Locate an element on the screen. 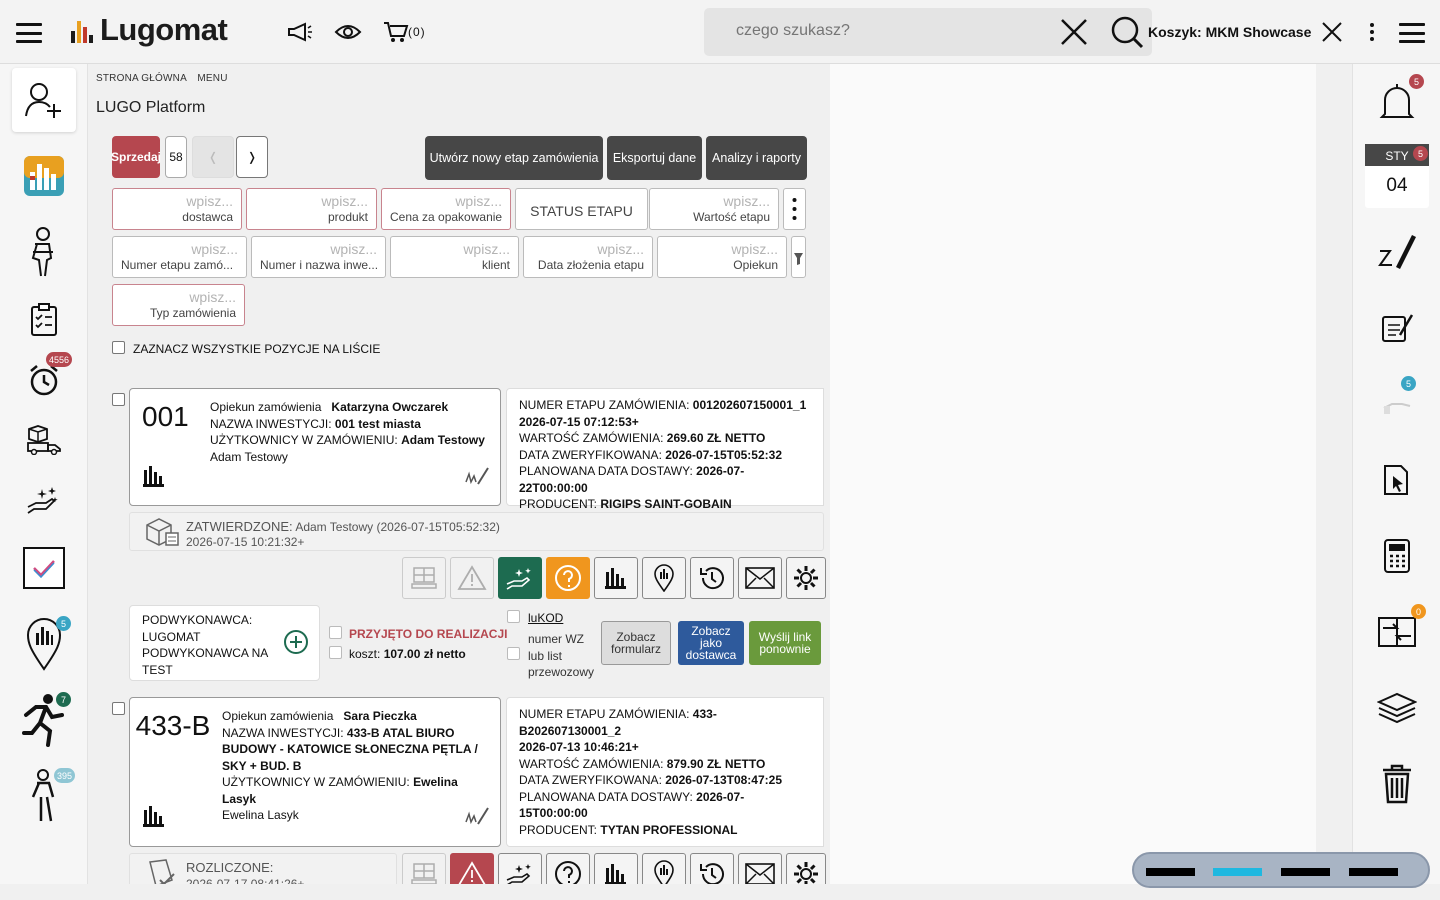 This screenshot has height=900, width=1440. logo: Lugomat is located at coordinates (149, 30).